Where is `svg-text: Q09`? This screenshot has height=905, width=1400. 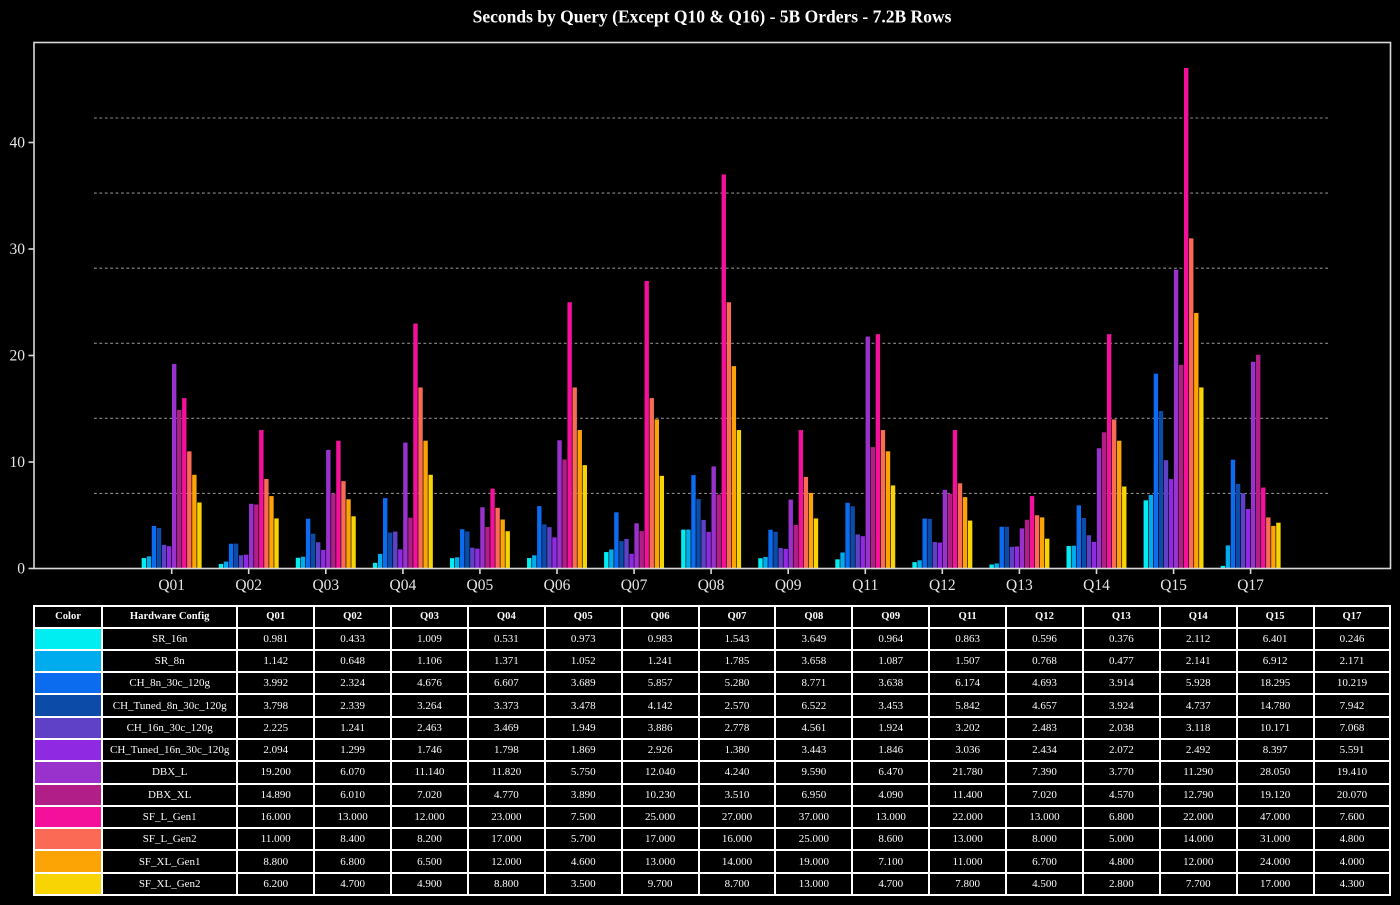
svg-text: Q09 is located at coordinates (788, 585).